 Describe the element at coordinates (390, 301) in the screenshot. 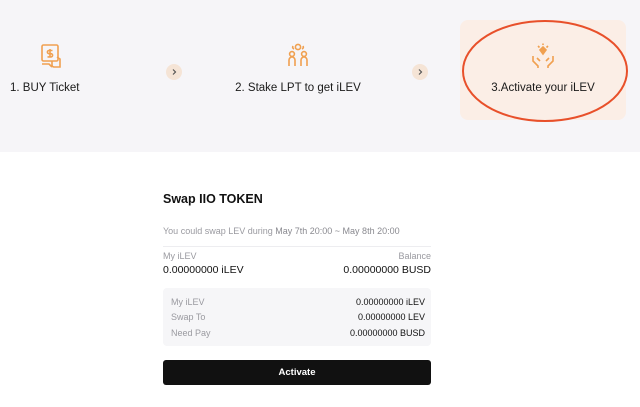

I see `detail-value: 0.00000000 iLEV` at that location.